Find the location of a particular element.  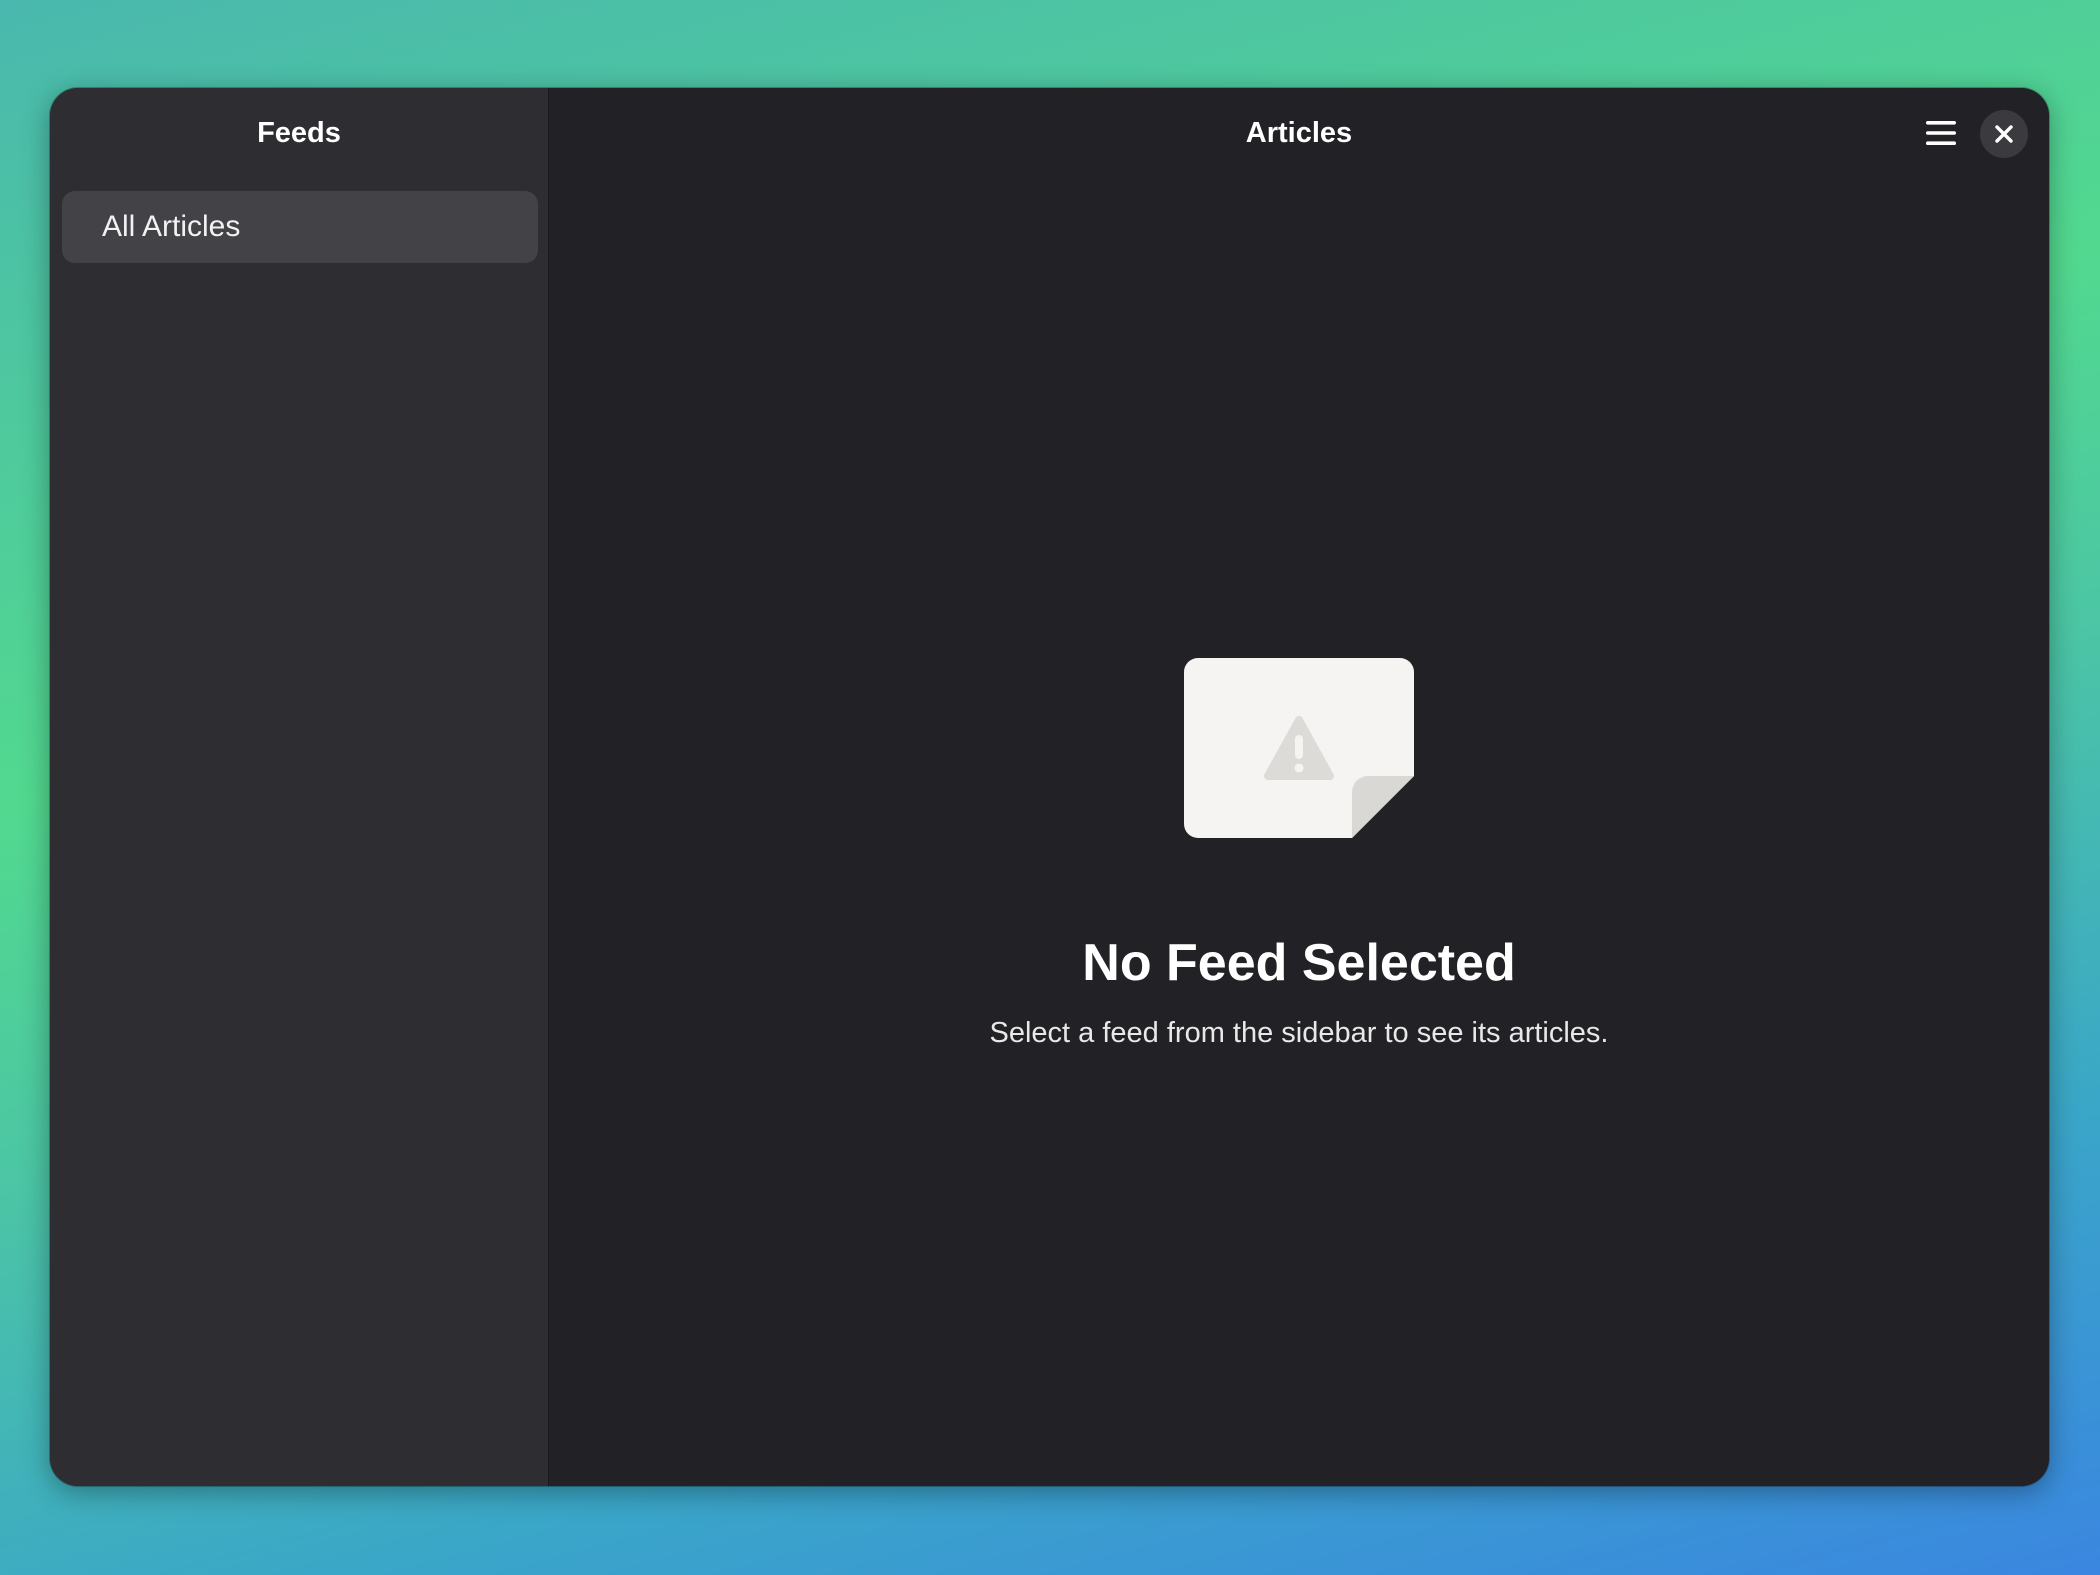

page-title: Articles is located at coordinates (1299, 132).